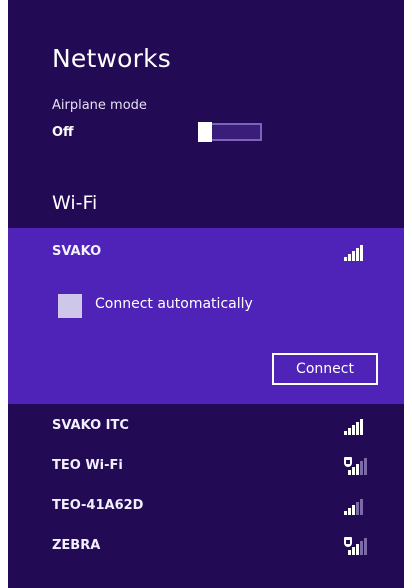  I want to click on network-row-zebra: ZEBRA, so click(206, 546).